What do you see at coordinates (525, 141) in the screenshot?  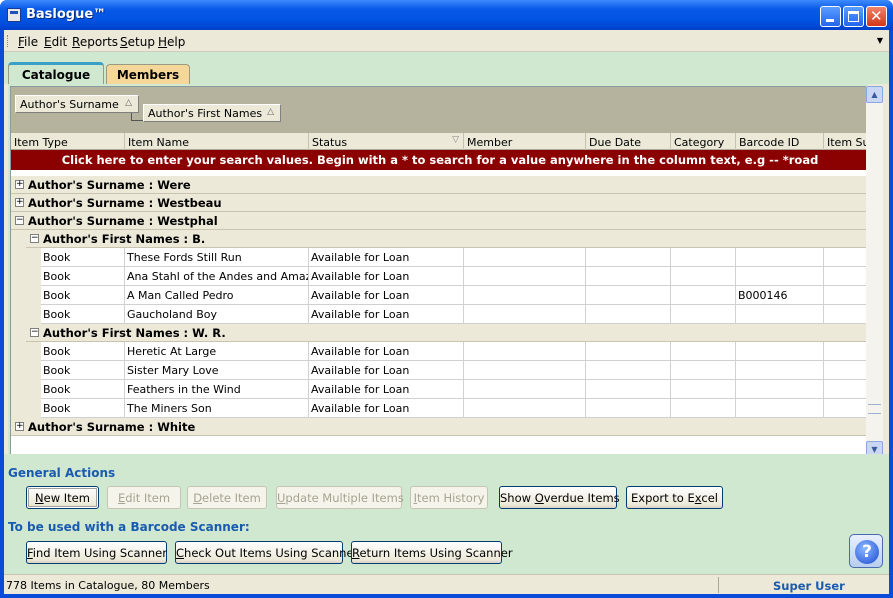 I see `column-header: Member` at bounding box center [525, 141].